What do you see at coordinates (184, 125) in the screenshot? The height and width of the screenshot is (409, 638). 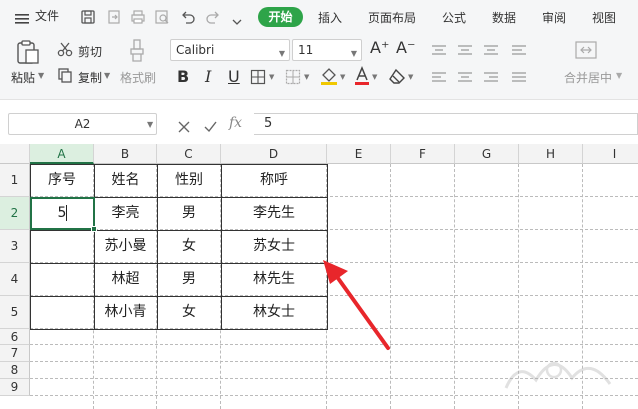 I see `cancel-icon` at bounding box center [184, 125].